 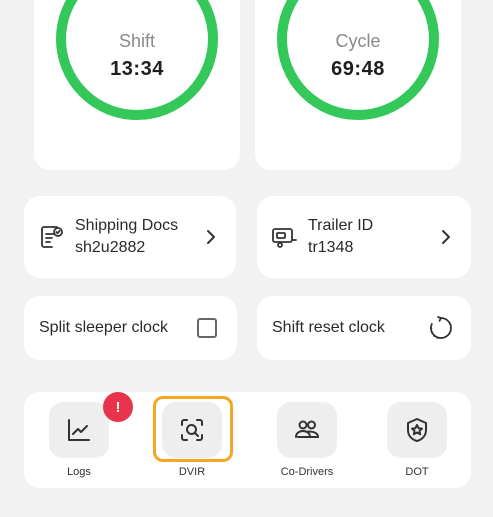 I want to click on split-sleeper-checkbox, so click(x=207, y=328).